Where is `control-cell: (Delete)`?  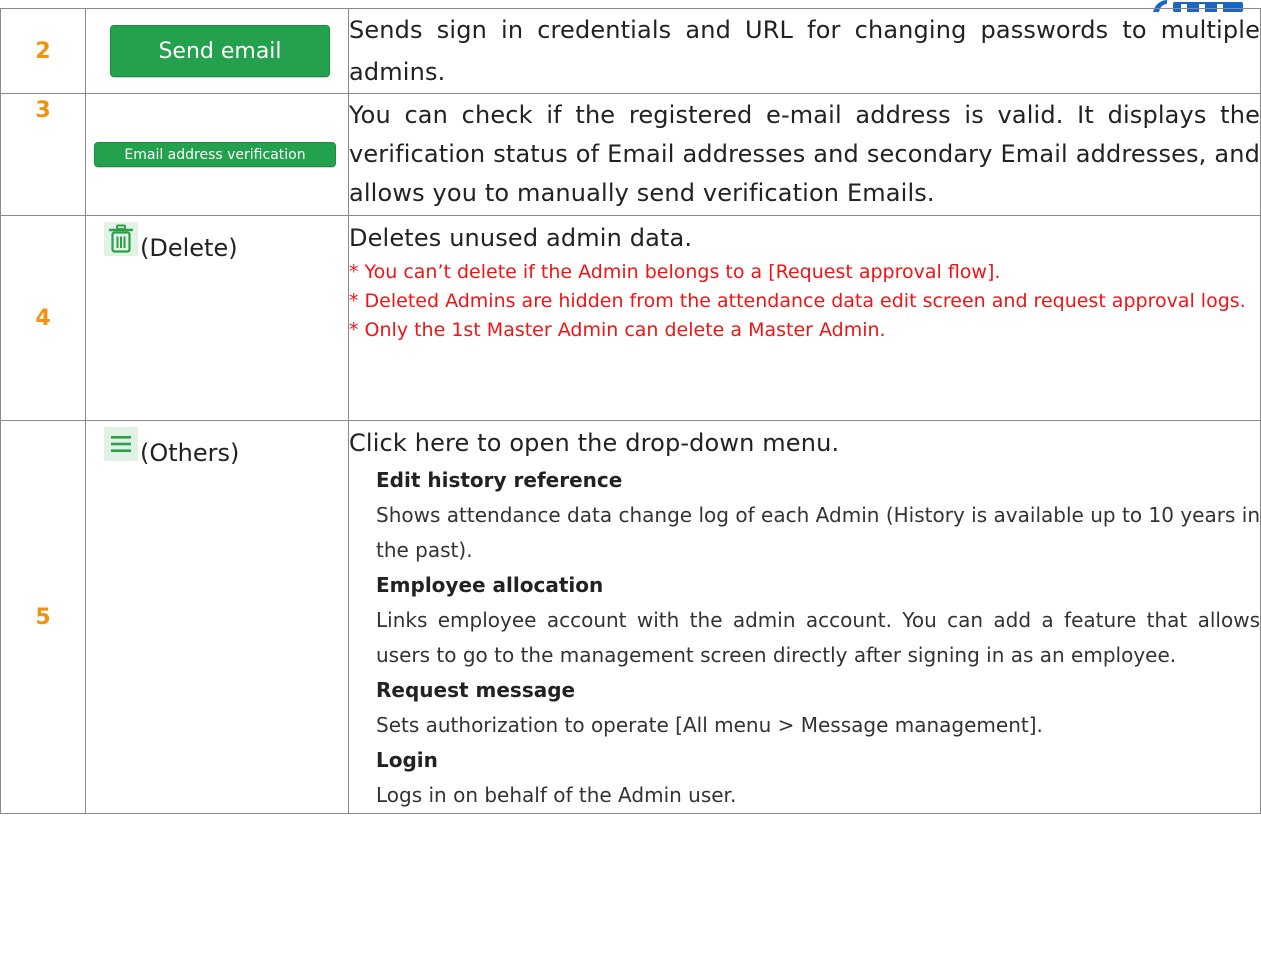
control-cell: (Delete) is located at coordinates (217, 318).